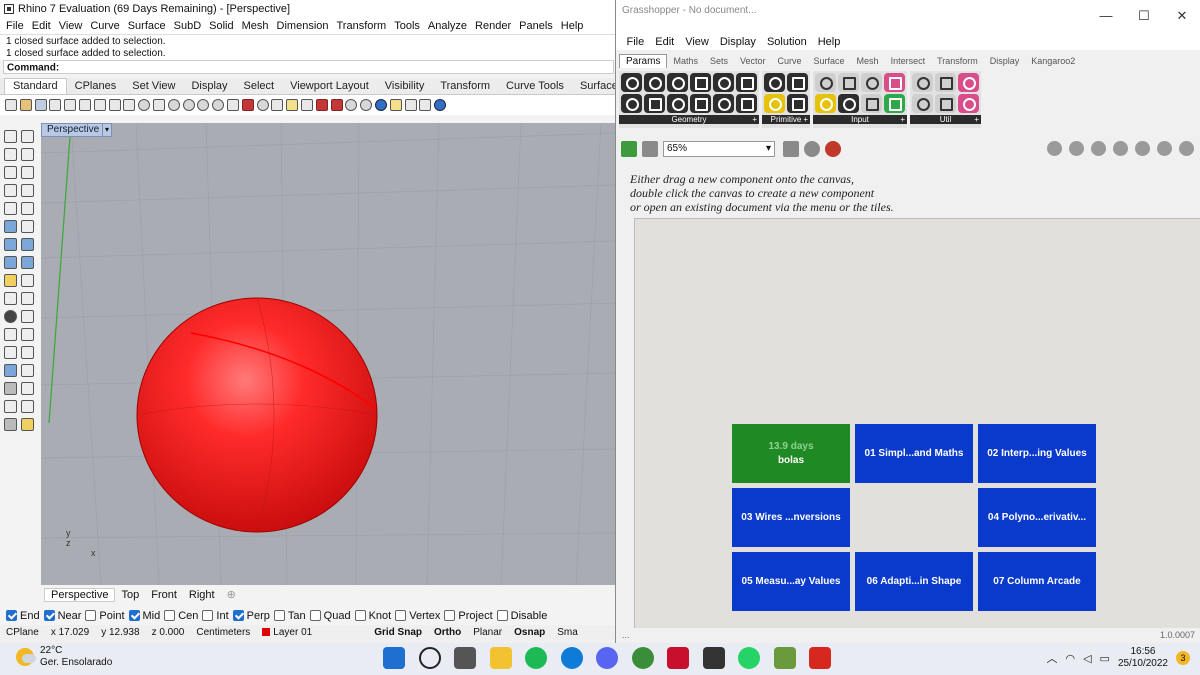 The height and width of the screenshot is (675, 1200). Describe the element at coordinates (22, 632) in the screenshot. I see `status-cplane: CPlane` at that location.